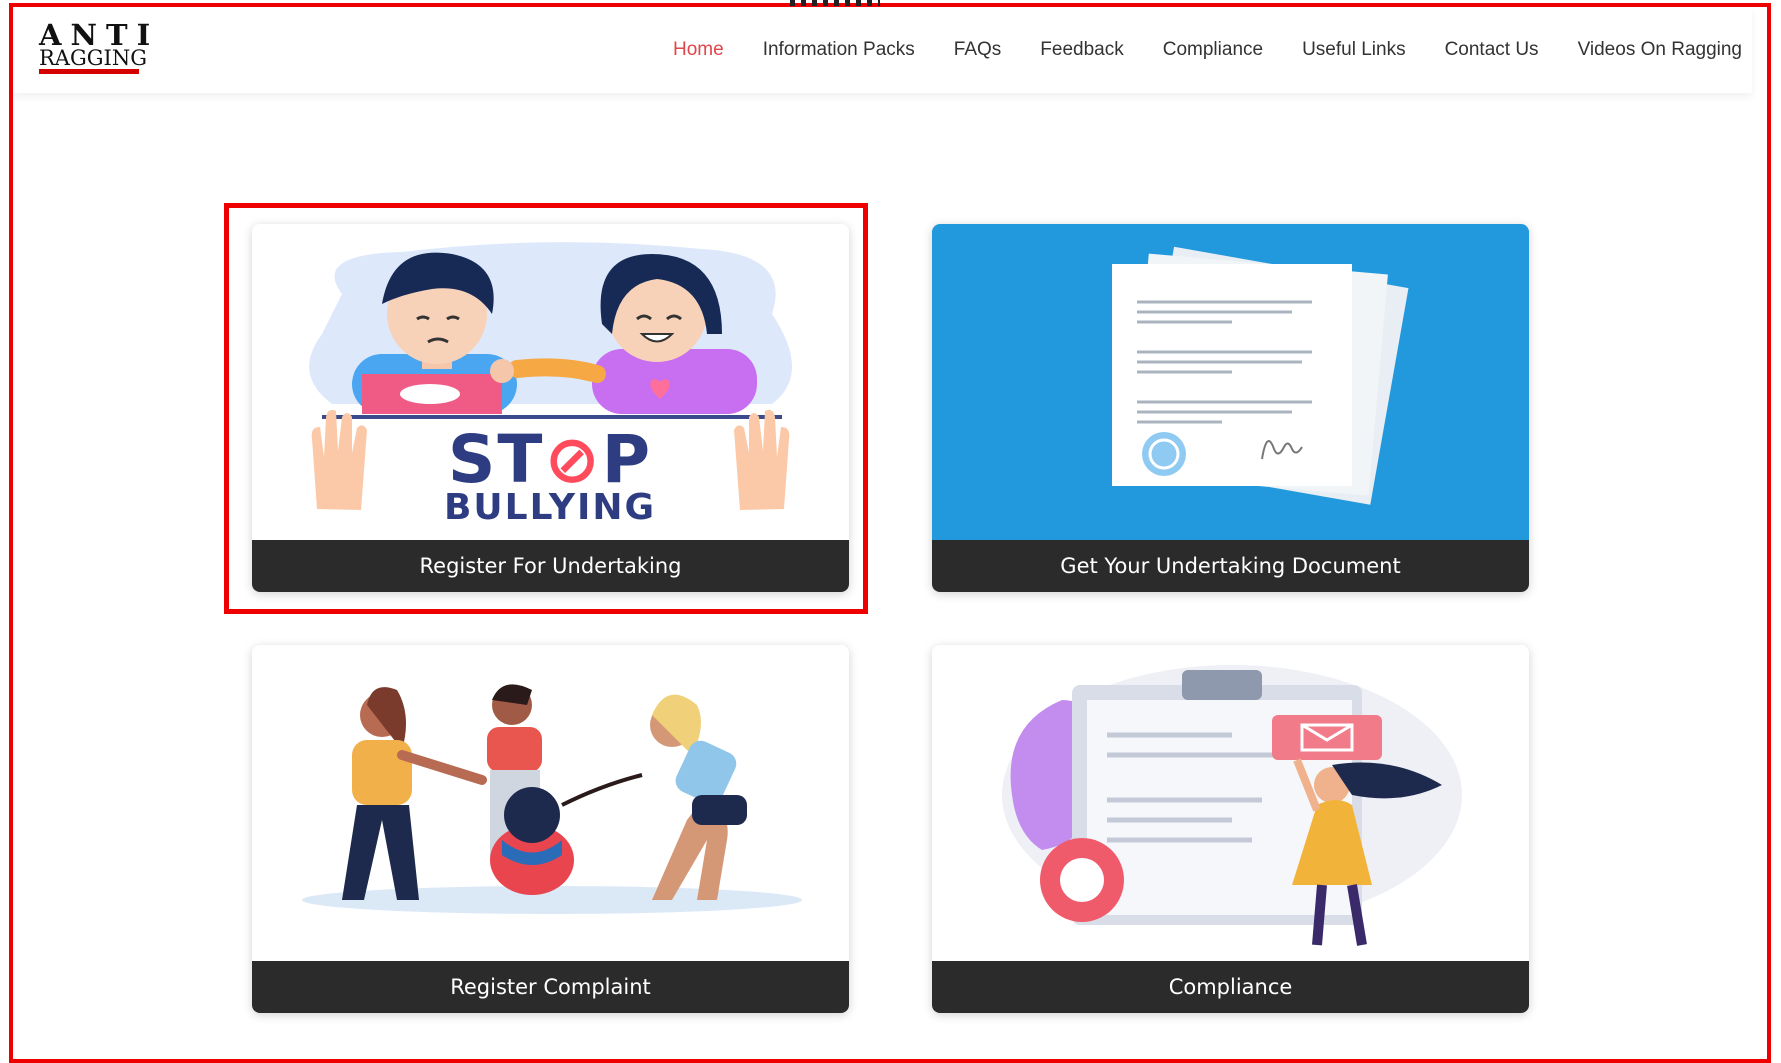 This screenshot has width=1781, height=1063. Describe the element at coordinates (1230, 566) in the screenshot. I see `card-caption: Get Your Undertaking Document` at that location.